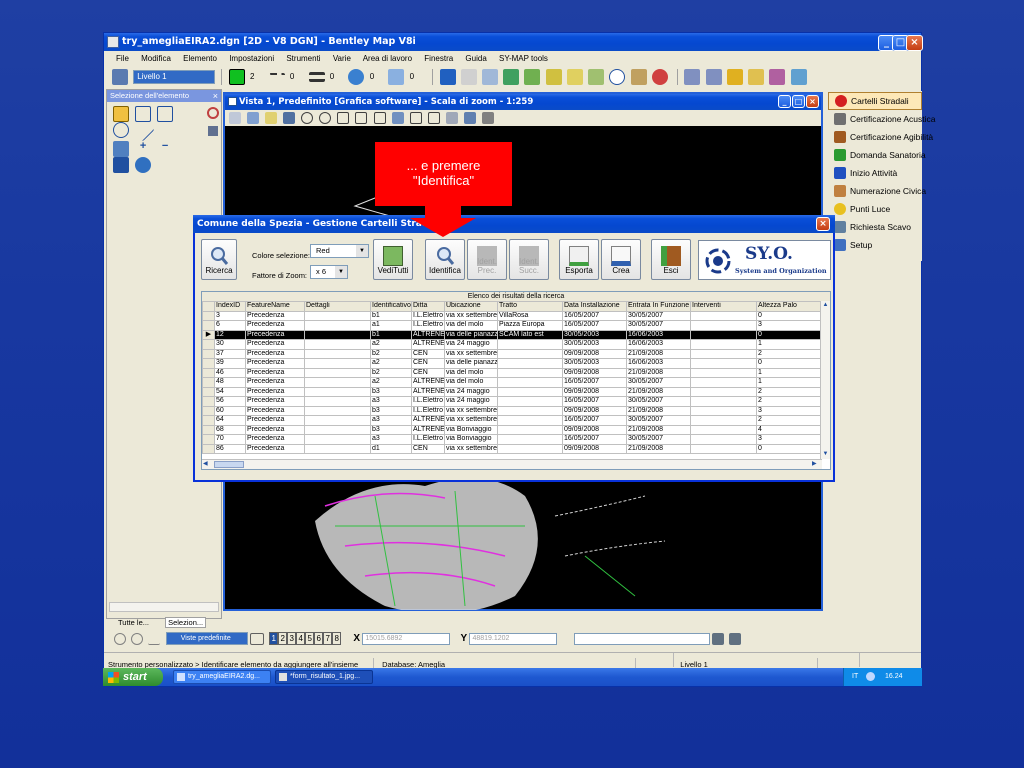  What do you see at coordinates (621, 259) in the screenshot?
I see `crea-button: Crea` at bounding box center [621, 259].